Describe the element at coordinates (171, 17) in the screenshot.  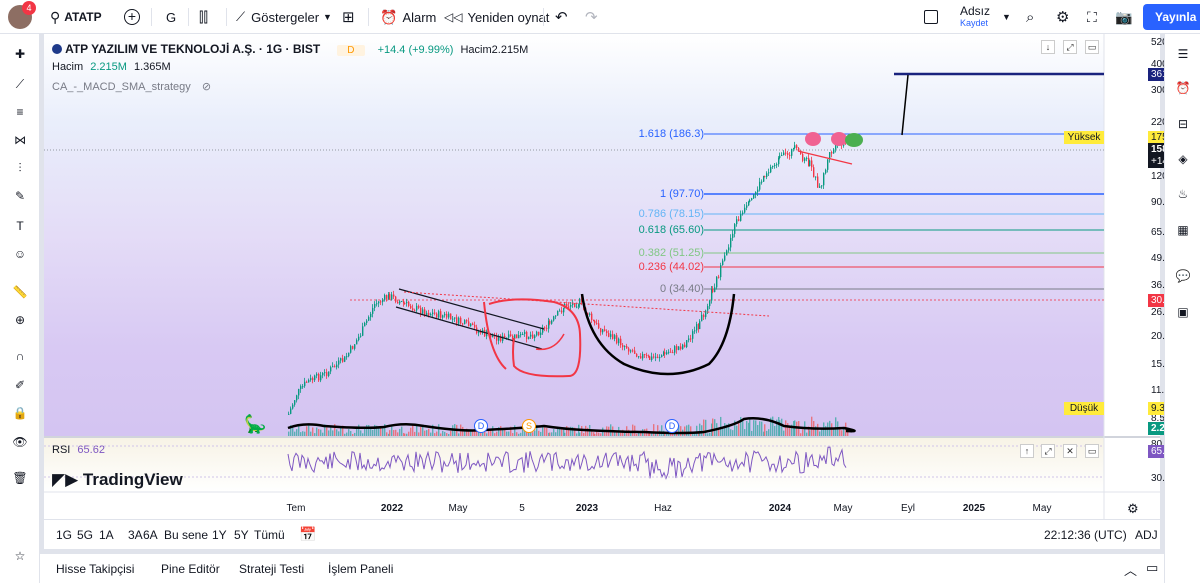
I see `interval-button: G` at that location.